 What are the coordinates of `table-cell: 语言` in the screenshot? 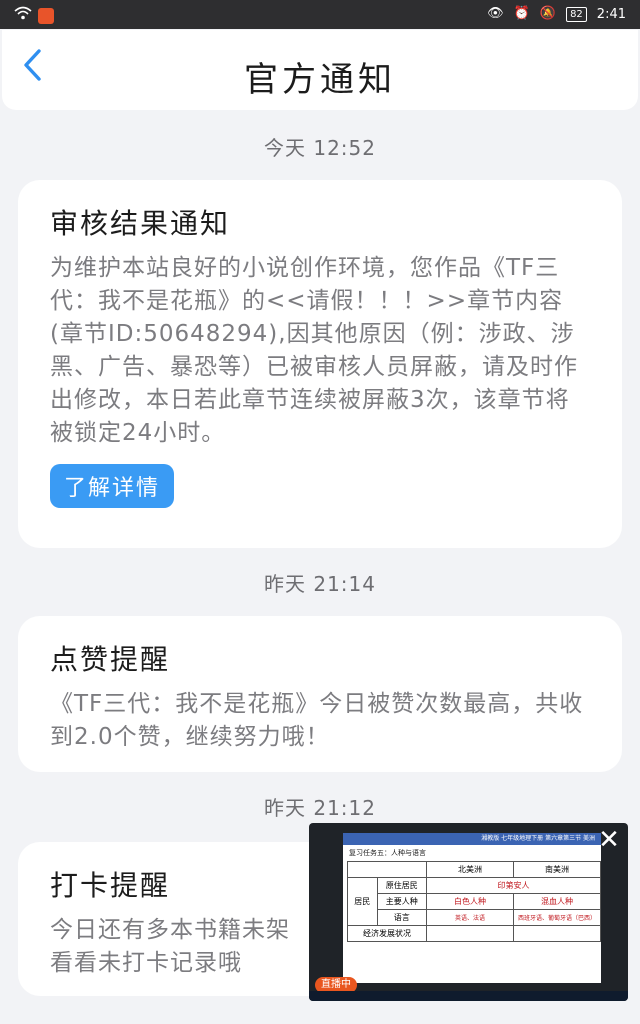 It's located at (402, 917).